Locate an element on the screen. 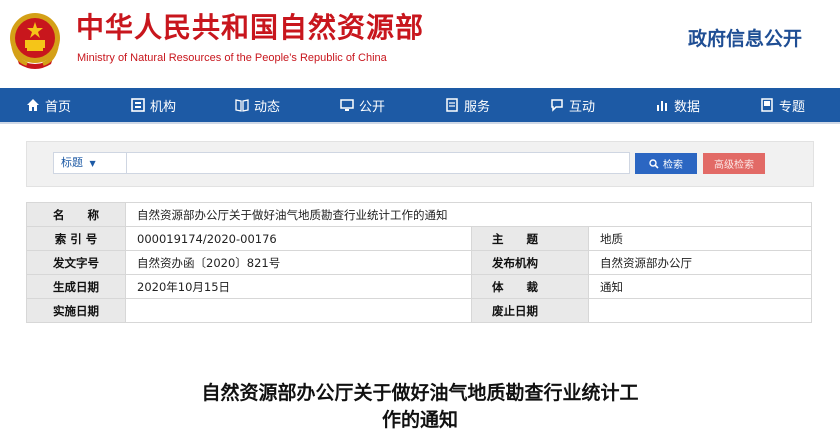  index-value: 000019174/2020-00176 is located at coordinates (298, 238).